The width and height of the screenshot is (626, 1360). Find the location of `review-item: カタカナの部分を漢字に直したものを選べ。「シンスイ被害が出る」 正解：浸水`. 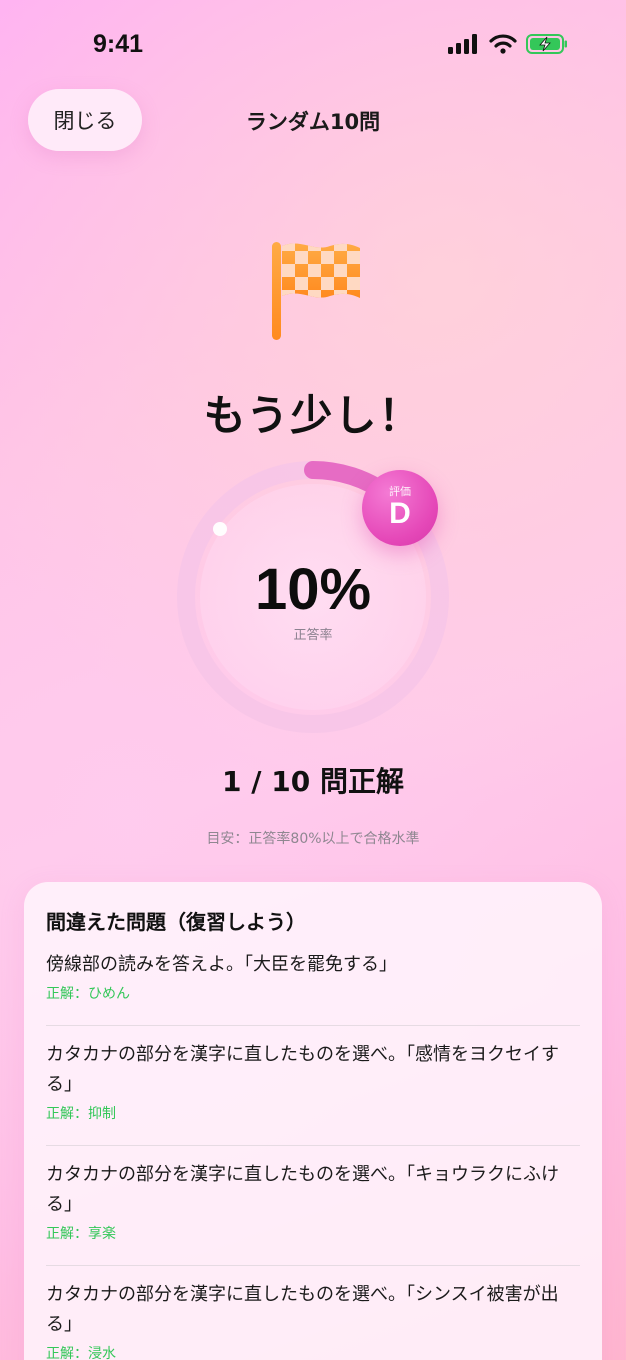

review-item: カタカナの部分を漢字に直したものを選べ。「シンスイ被害が出る」 正解：浸水 is located at coordinates (313, 1320).